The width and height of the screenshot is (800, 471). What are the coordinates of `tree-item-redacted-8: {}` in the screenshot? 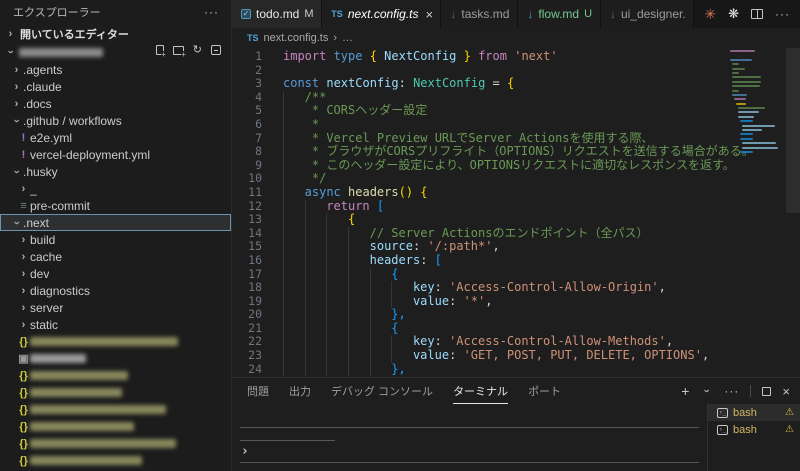 It's located at (115, 460).